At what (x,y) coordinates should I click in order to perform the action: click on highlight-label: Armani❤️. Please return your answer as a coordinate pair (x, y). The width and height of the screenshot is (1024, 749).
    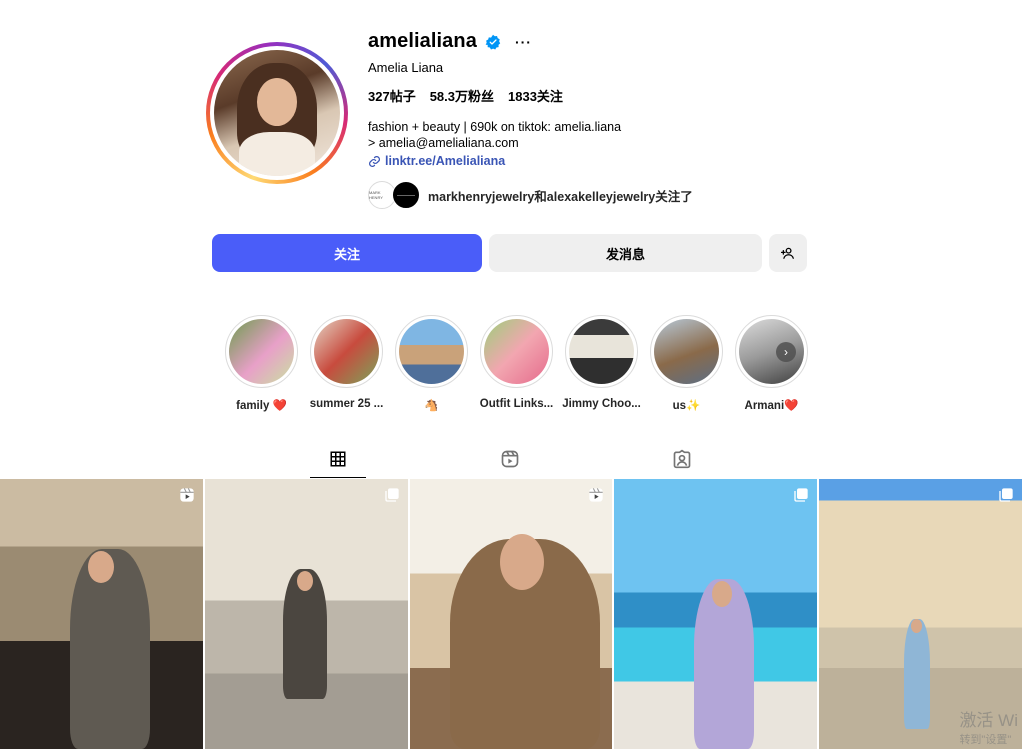
    Looking at the image, I should click on (771, 406).